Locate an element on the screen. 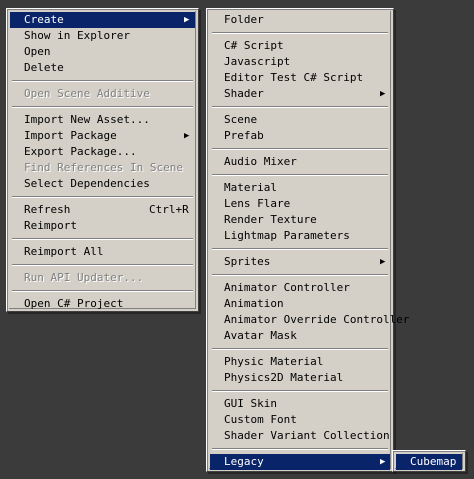  menu-item-editor-test-csharp-script: Editor Test C# Script is located at coordinates (300, 78).